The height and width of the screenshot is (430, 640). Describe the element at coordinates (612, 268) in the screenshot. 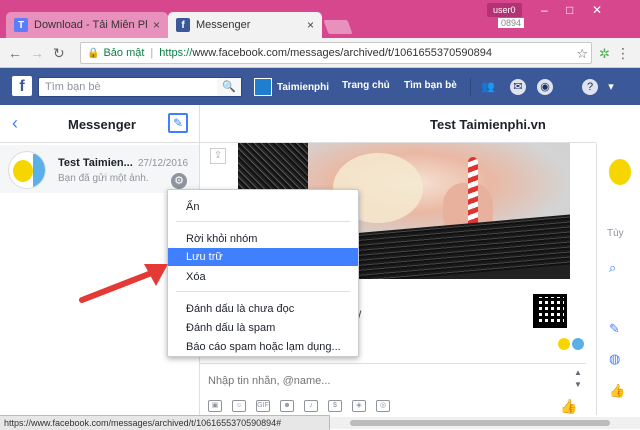

I see `search-icon: ⌕` at that location.